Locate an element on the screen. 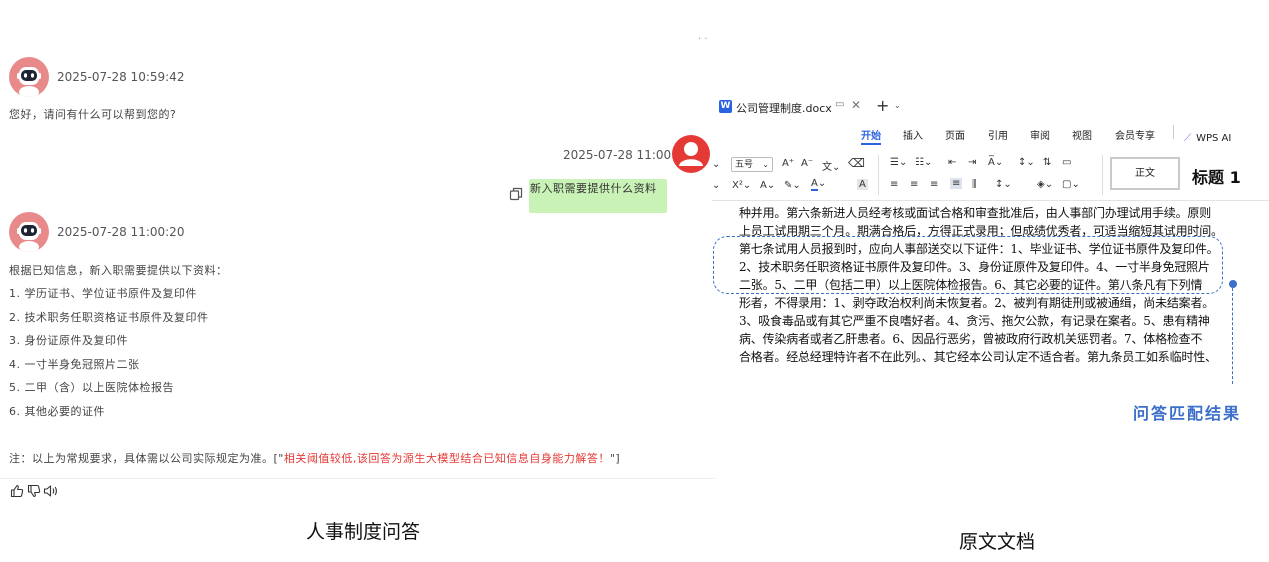  user-icon is located at coordinates (691, 154).